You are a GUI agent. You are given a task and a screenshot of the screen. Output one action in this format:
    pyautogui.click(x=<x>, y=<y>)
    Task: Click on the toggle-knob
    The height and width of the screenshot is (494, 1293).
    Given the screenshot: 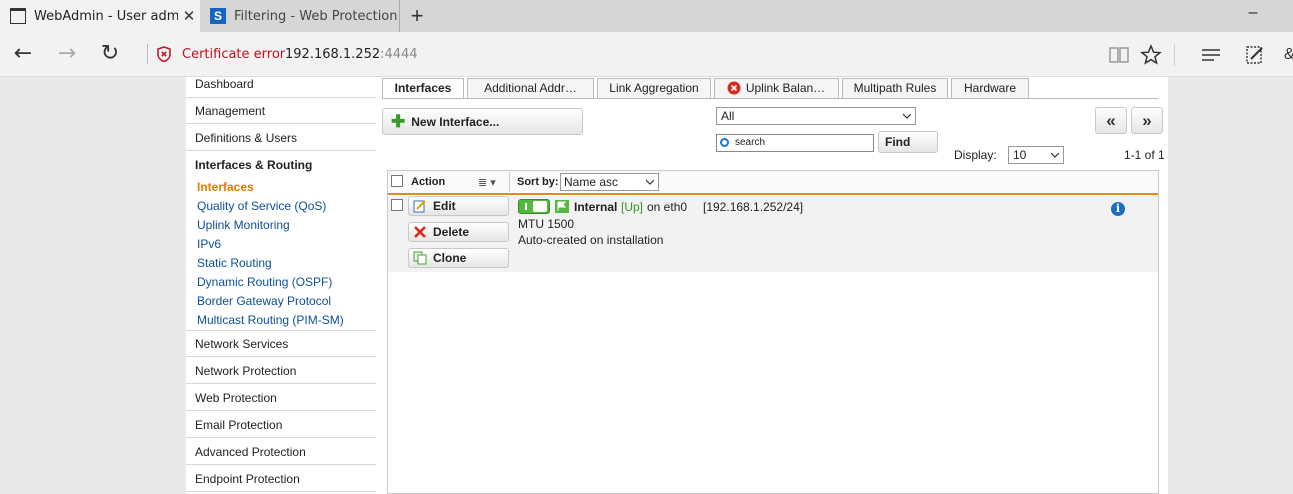 What is the action you would take?
    pyautogui.click(x=540, y=206)
    